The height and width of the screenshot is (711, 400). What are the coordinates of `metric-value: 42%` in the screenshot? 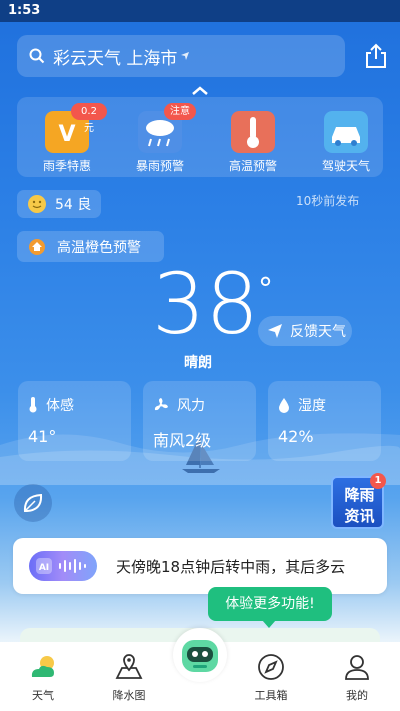 It's located at (296, 436).